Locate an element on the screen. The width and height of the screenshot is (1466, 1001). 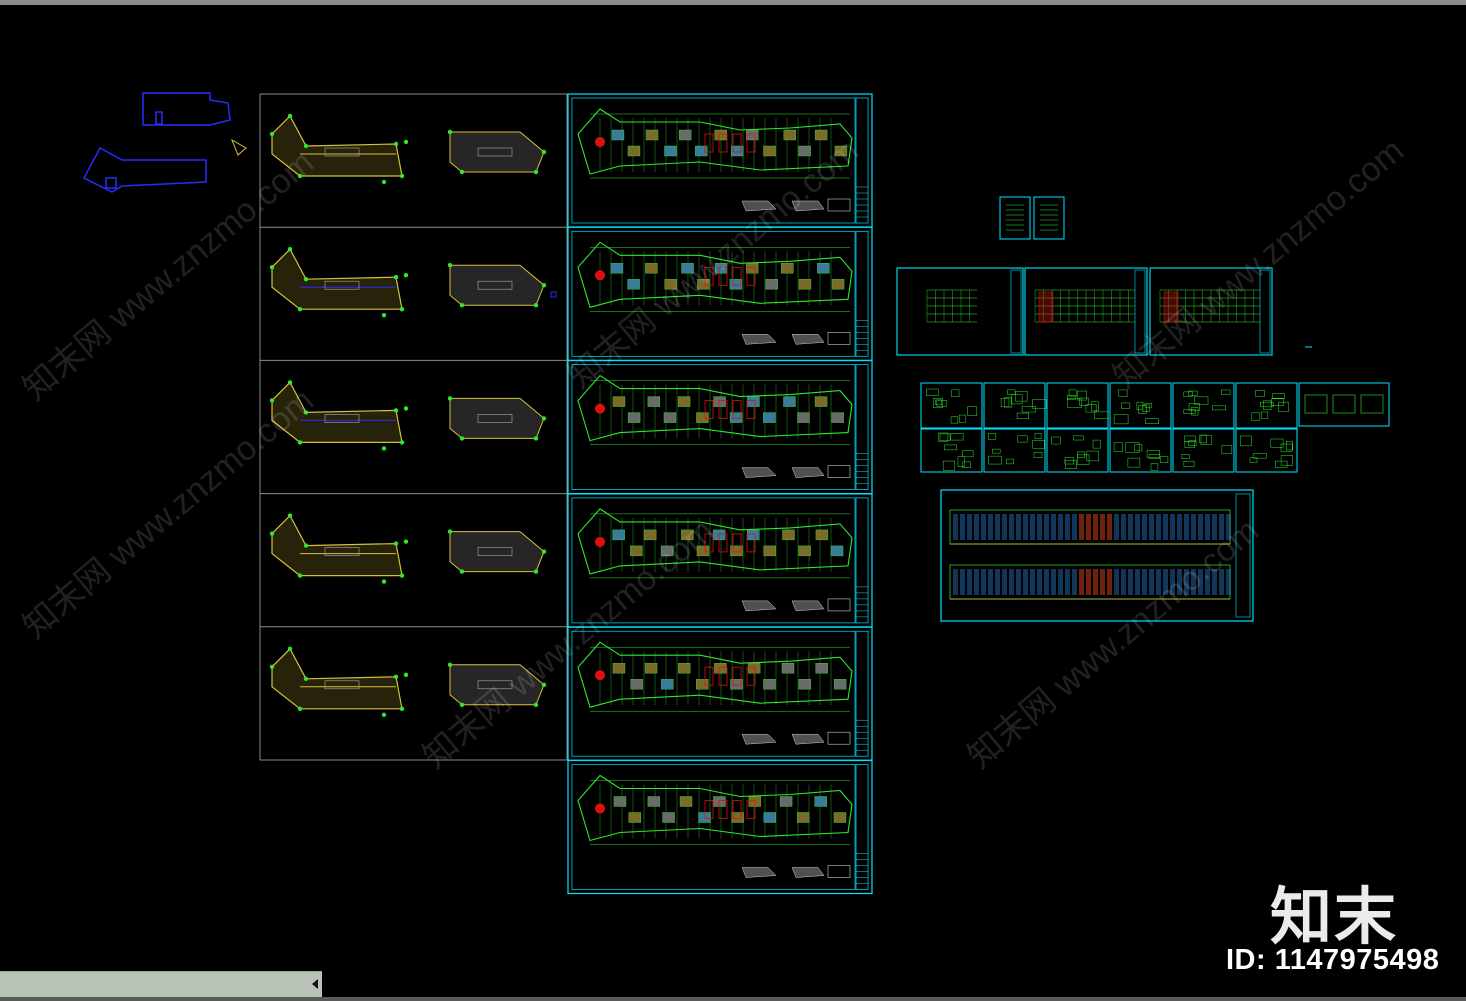
marker-square is located at coordinates (553, 294).